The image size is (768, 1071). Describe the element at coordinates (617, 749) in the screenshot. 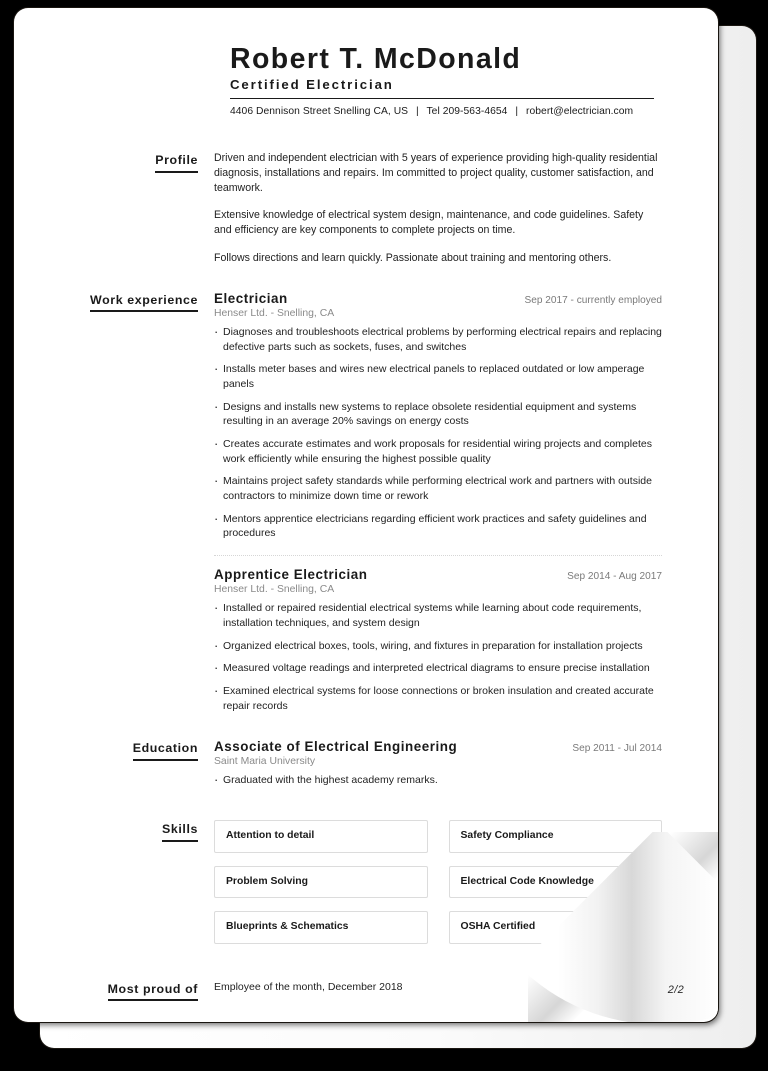

I see `education-date-range: Sep 2011 - Jul 2014` at that location.